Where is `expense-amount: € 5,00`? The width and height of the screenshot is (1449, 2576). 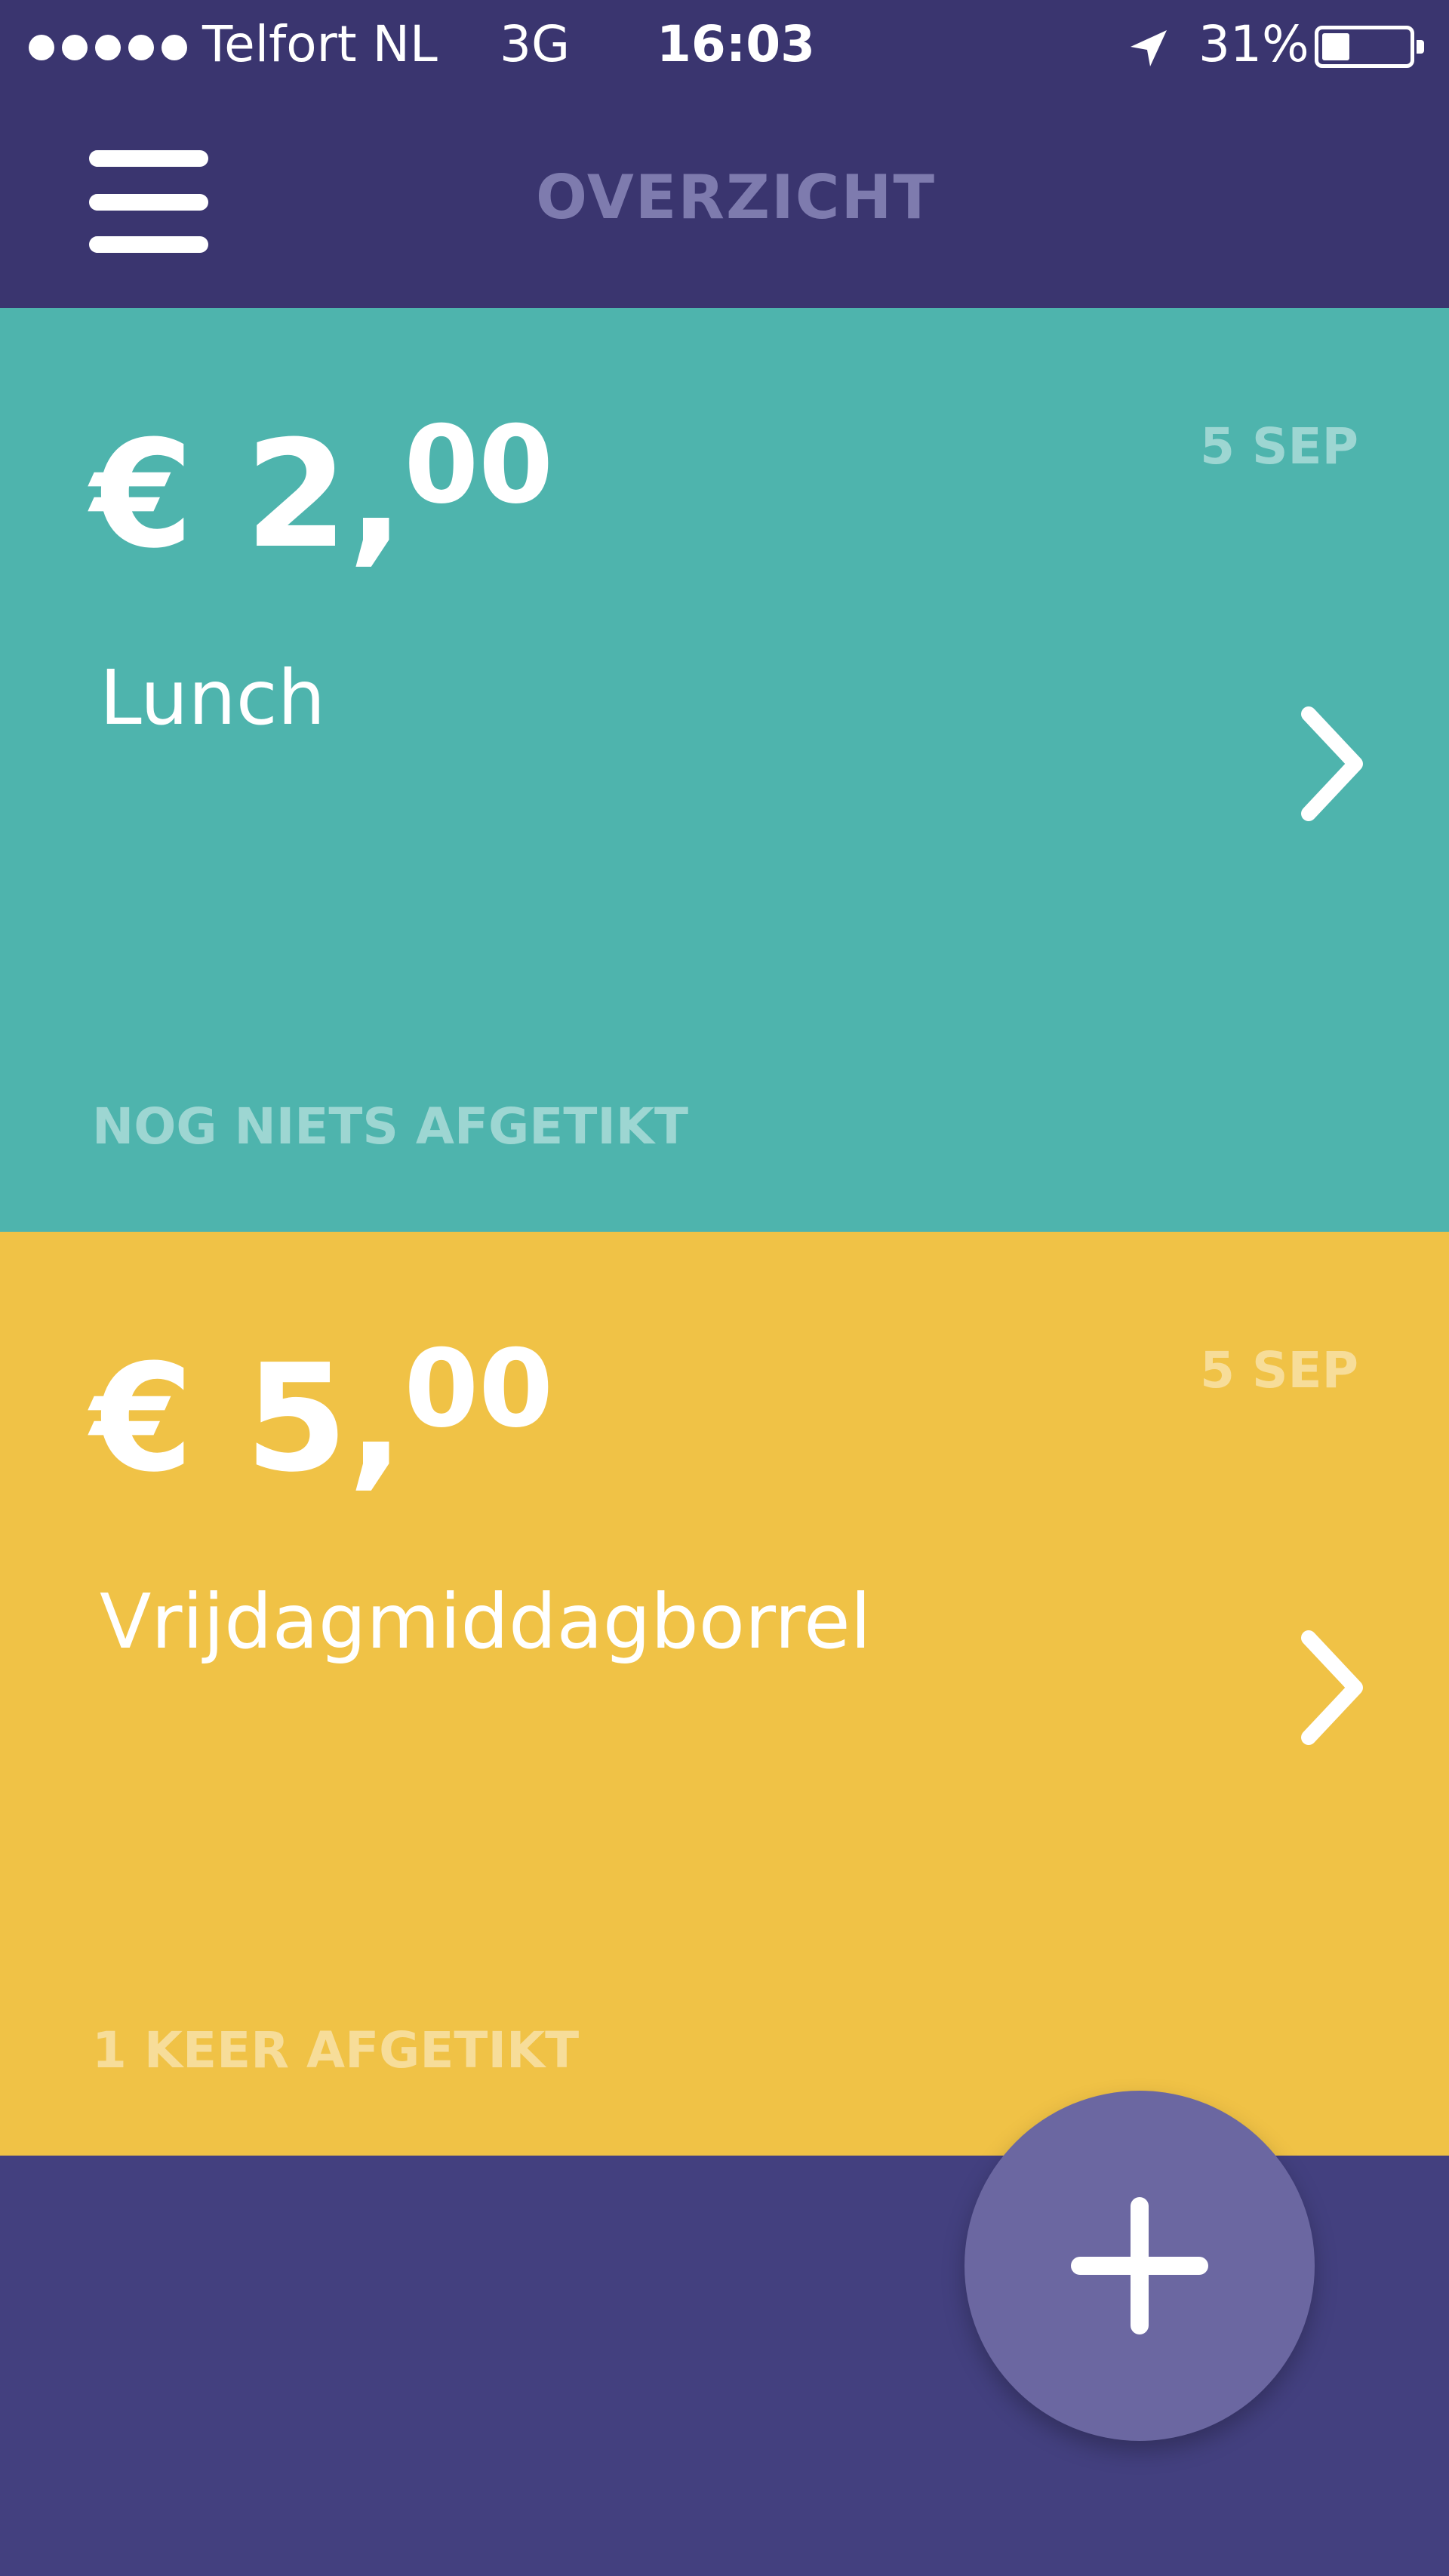
expense-amount: € 5,00 is located at coordinates (322, 1410).